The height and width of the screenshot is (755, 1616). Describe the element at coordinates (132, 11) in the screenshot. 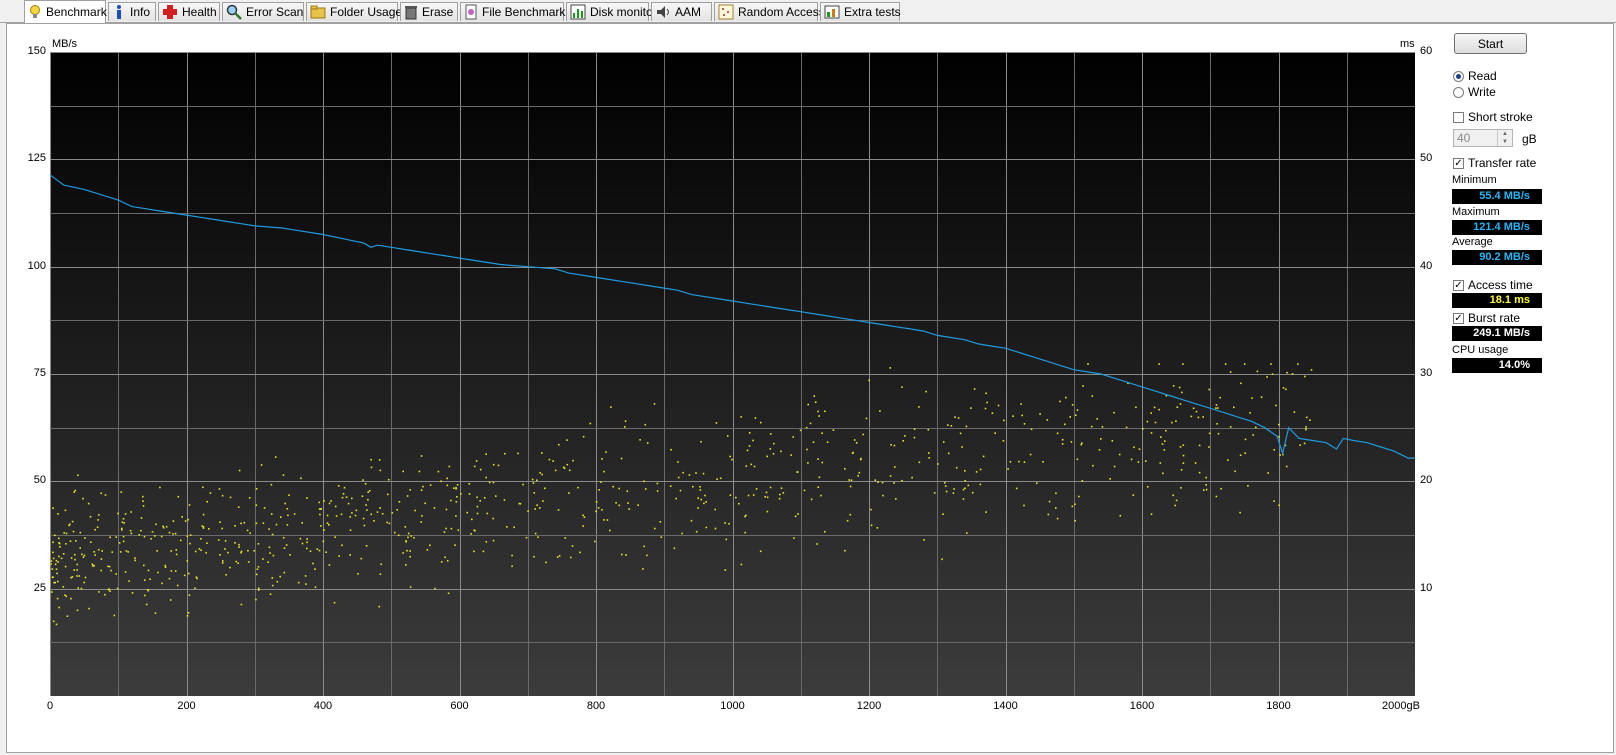

I see `tab-info: Info` at that location.